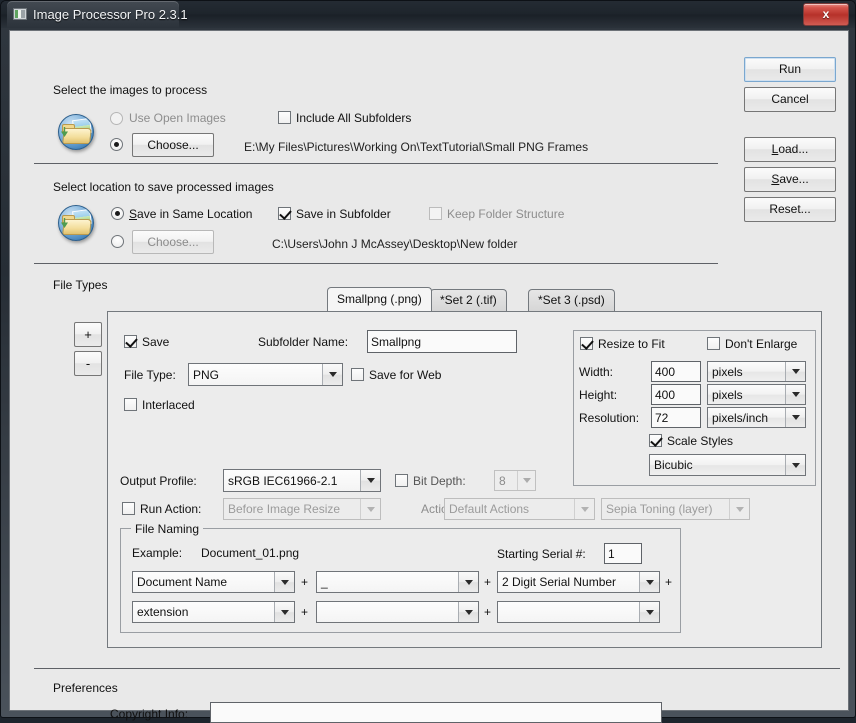  I want to click on save-in-subfolder-label: Save in Subfolder, so click(343, 214).